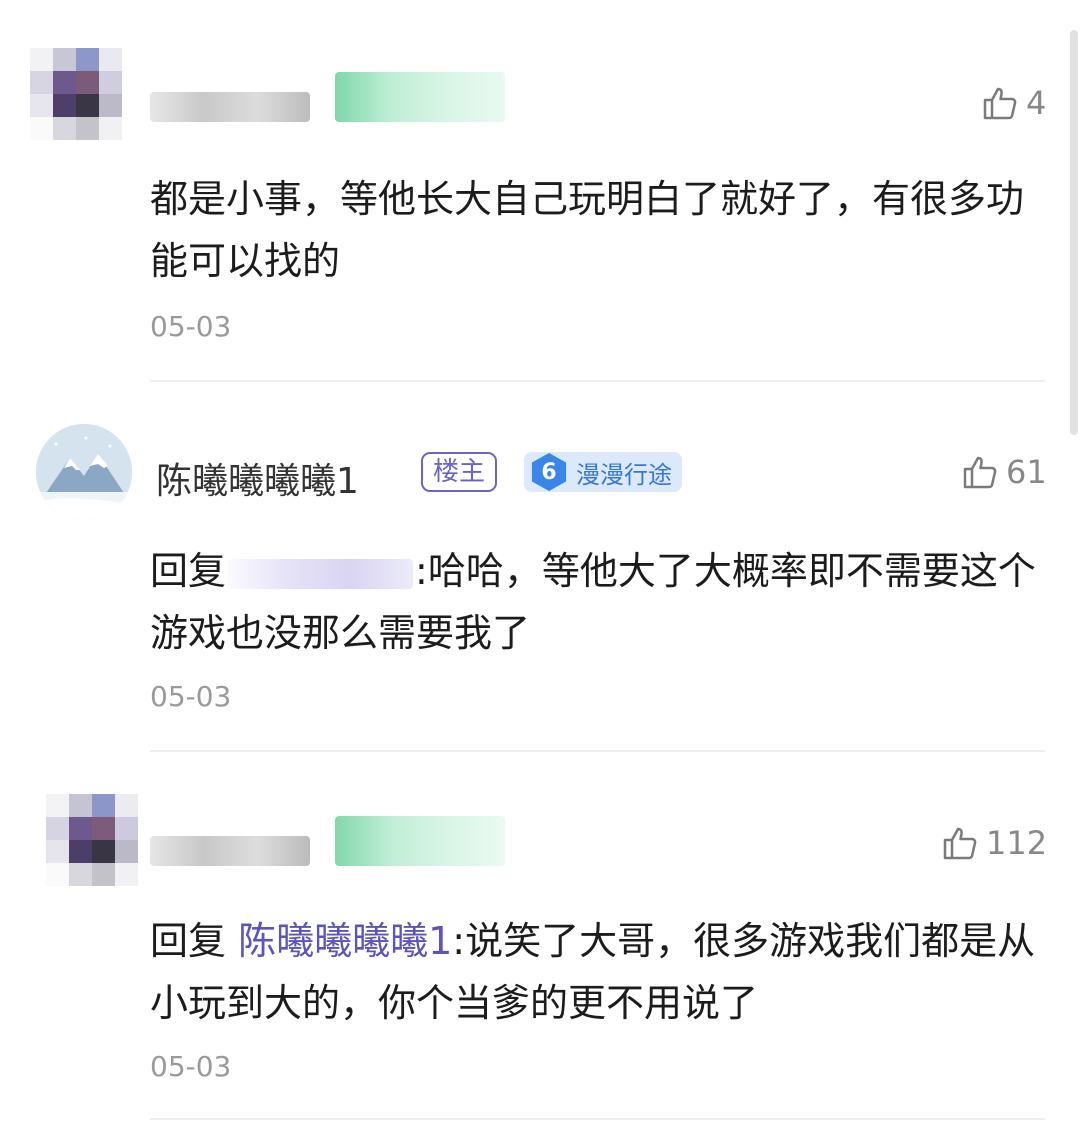 Image resolution: width=1080 pixels, height=1123 pixels. I want to click on like-count: 112, so click(1017, 843).